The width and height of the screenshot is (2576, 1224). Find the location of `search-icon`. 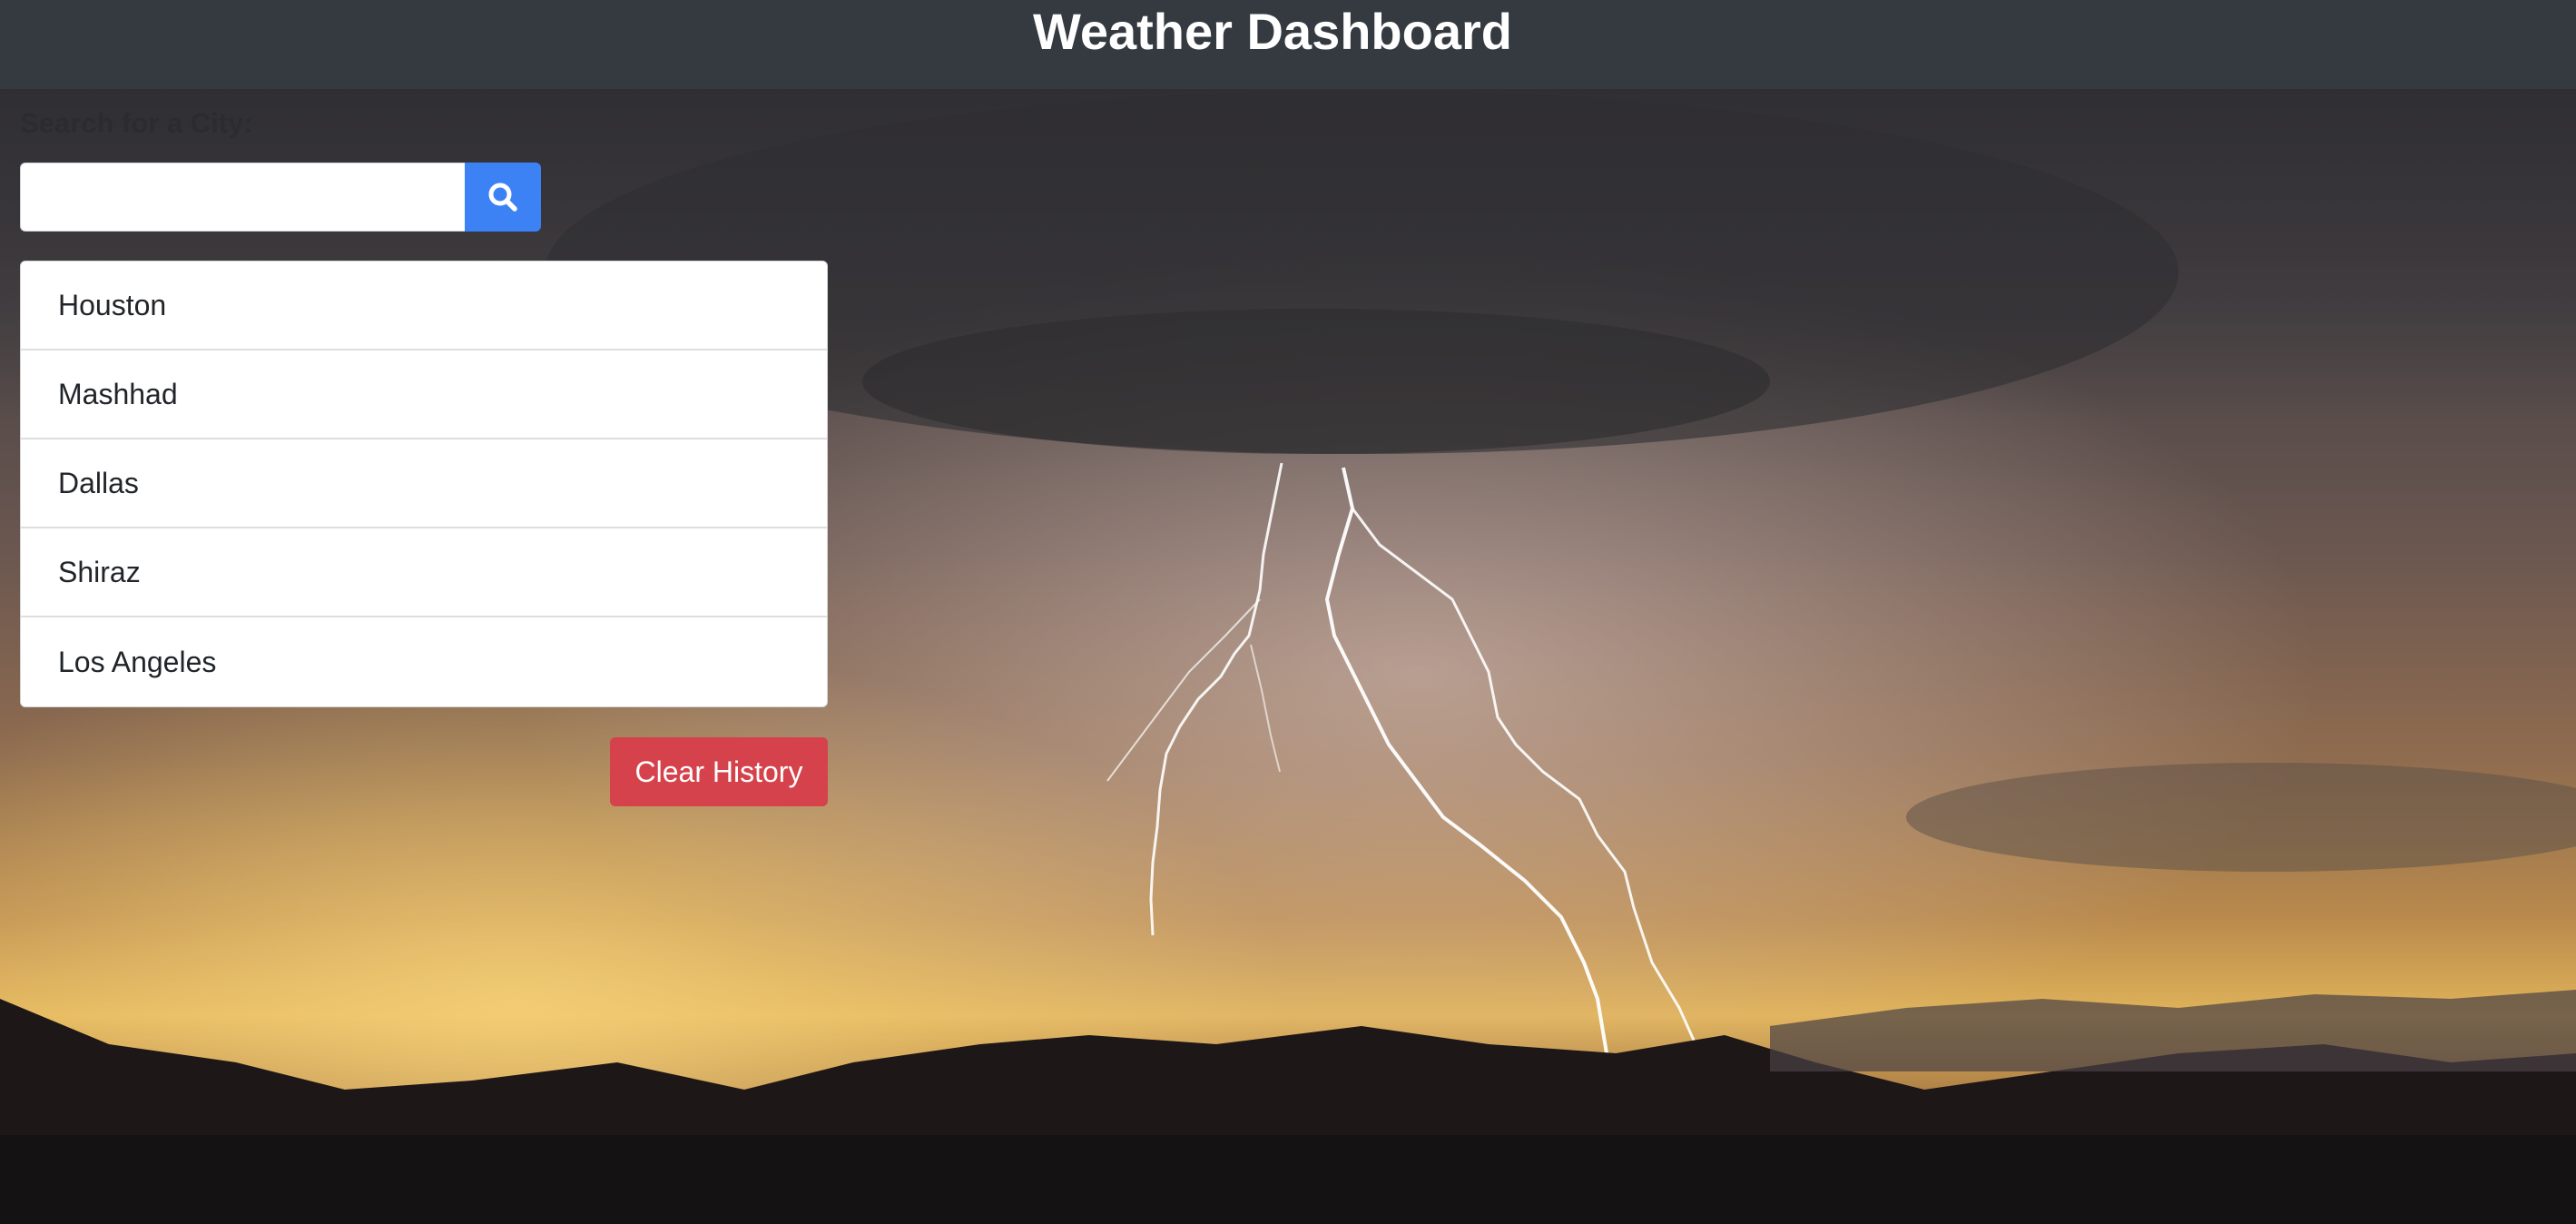

search-icon is located at coordinates (502, 198).